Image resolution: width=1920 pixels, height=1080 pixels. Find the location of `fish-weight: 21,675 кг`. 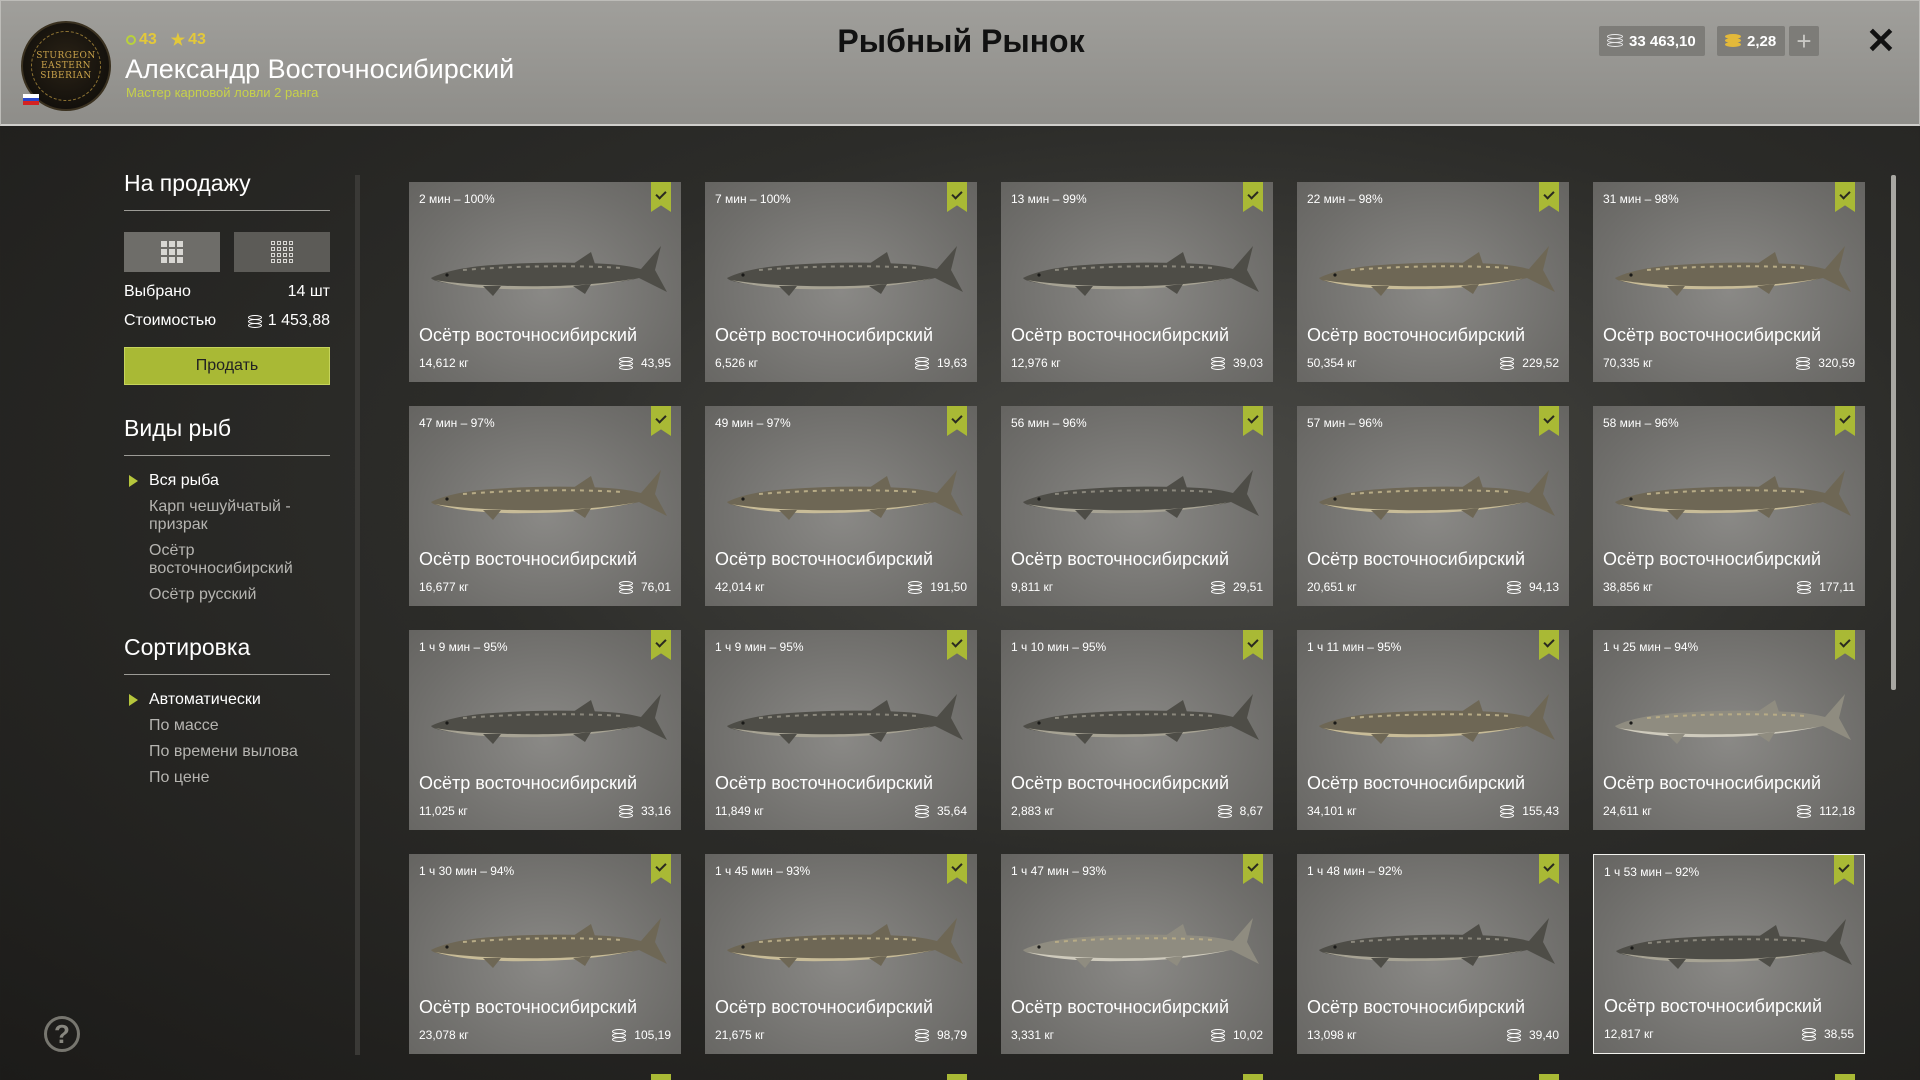

fish-weight: 21,675 кг is located at coordinates (740, 1035).